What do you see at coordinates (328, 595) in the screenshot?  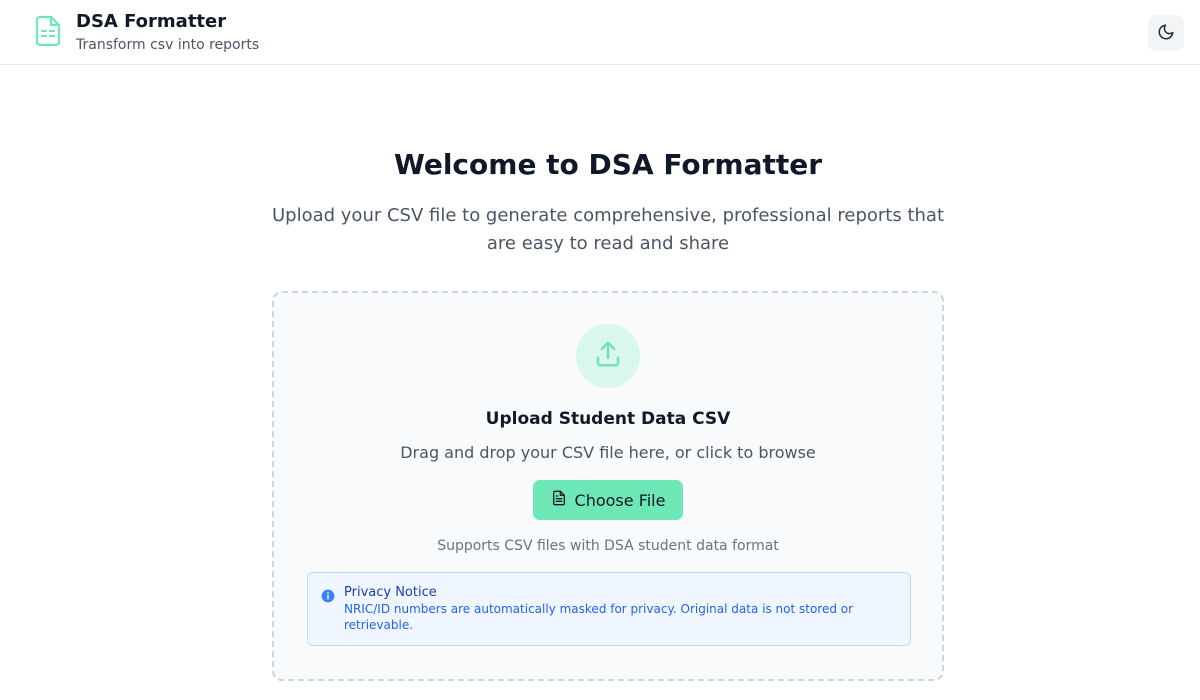 I see `info-icon` at bounding box center [328, 595].